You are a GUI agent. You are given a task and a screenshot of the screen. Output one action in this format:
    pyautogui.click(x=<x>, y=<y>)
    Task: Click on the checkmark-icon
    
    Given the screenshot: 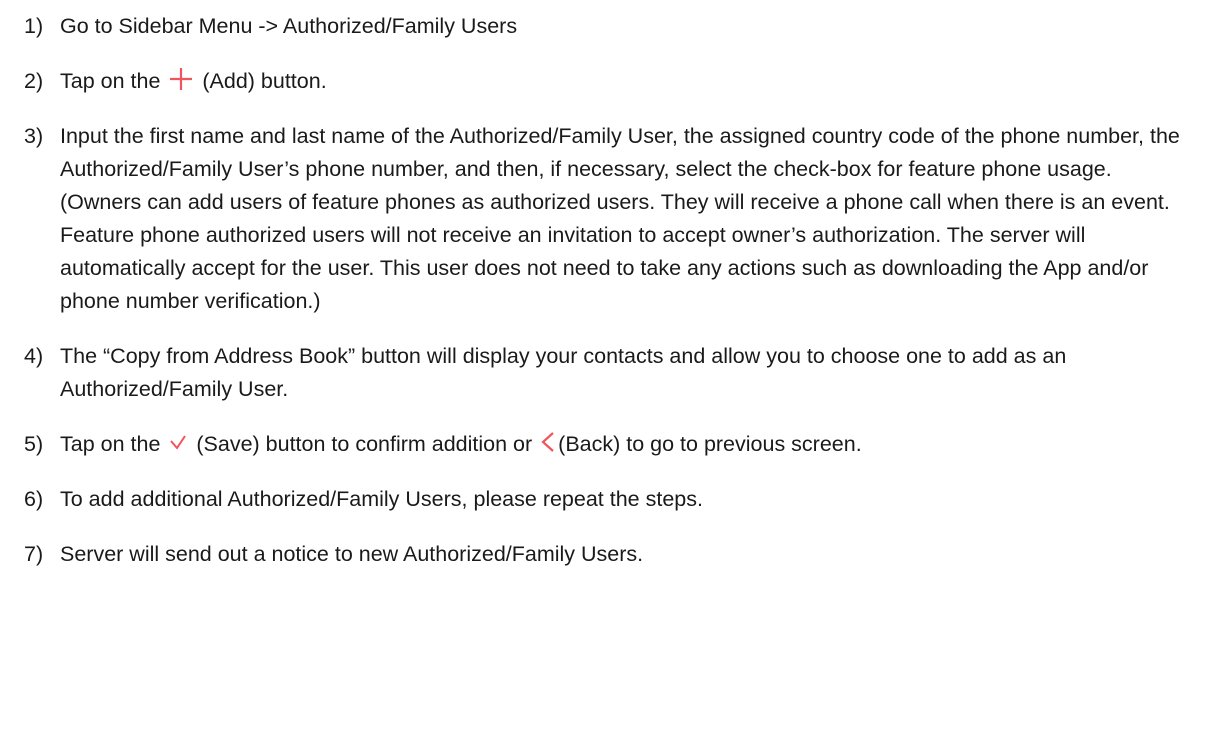 What is the action you would take?
    pyautogui.click(x=178, y=442)
    